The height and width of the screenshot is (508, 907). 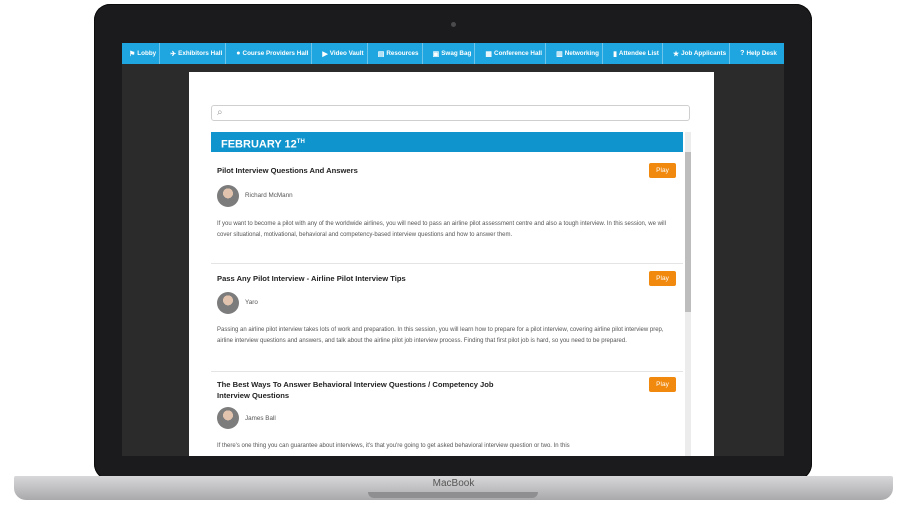 What do you see at coordinates (402, 53) in the screenshot?
I see `nav-label: Resources` at bounding box center [402, 53].